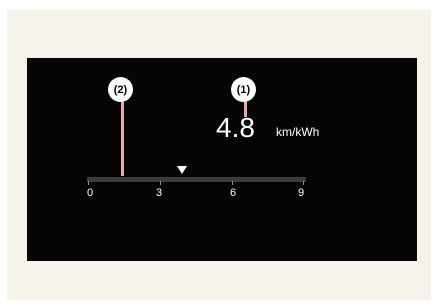  Describe the element at coordinates (235, 127) in the screenshot. I see `consumption-value: 4.8` at that location.